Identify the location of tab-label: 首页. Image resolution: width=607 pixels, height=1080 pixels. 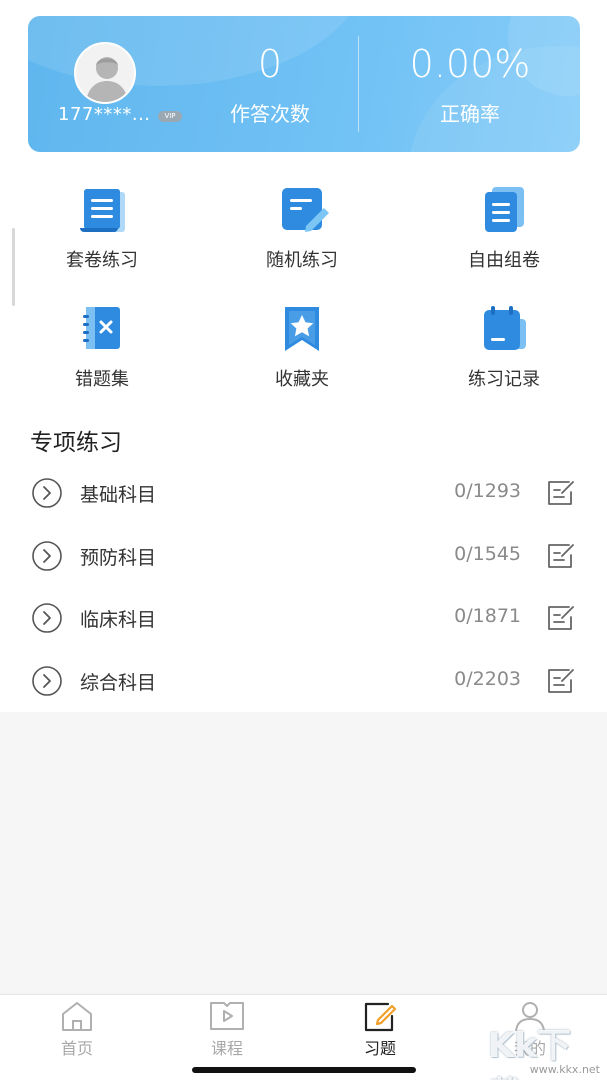
(76, 1048).